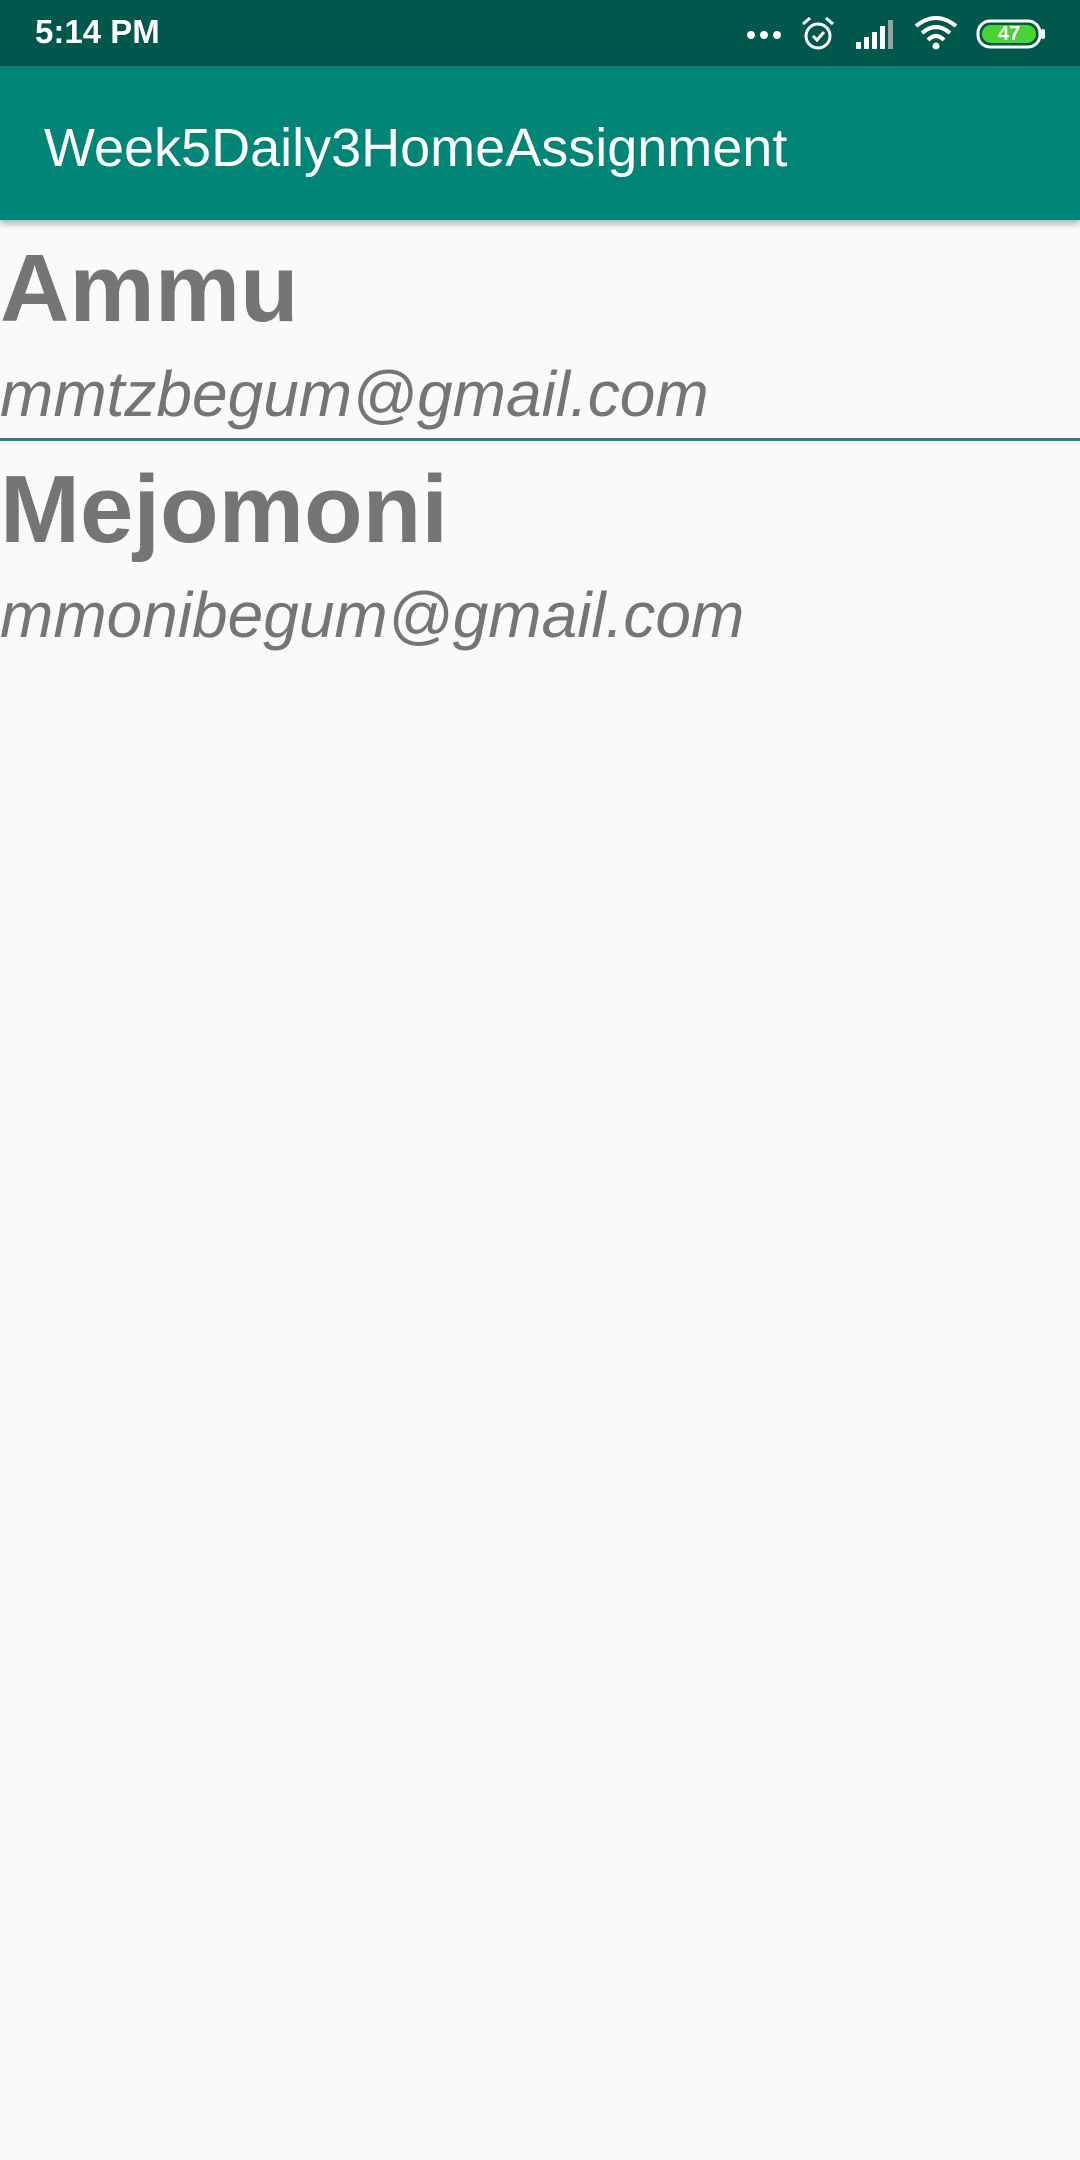 This screenshot has width=1080, height=2160. Describe the element at coordinates (354, 394) in the screenshot. I see `contact-email: mmtzbegum@gmail.com` at that location.